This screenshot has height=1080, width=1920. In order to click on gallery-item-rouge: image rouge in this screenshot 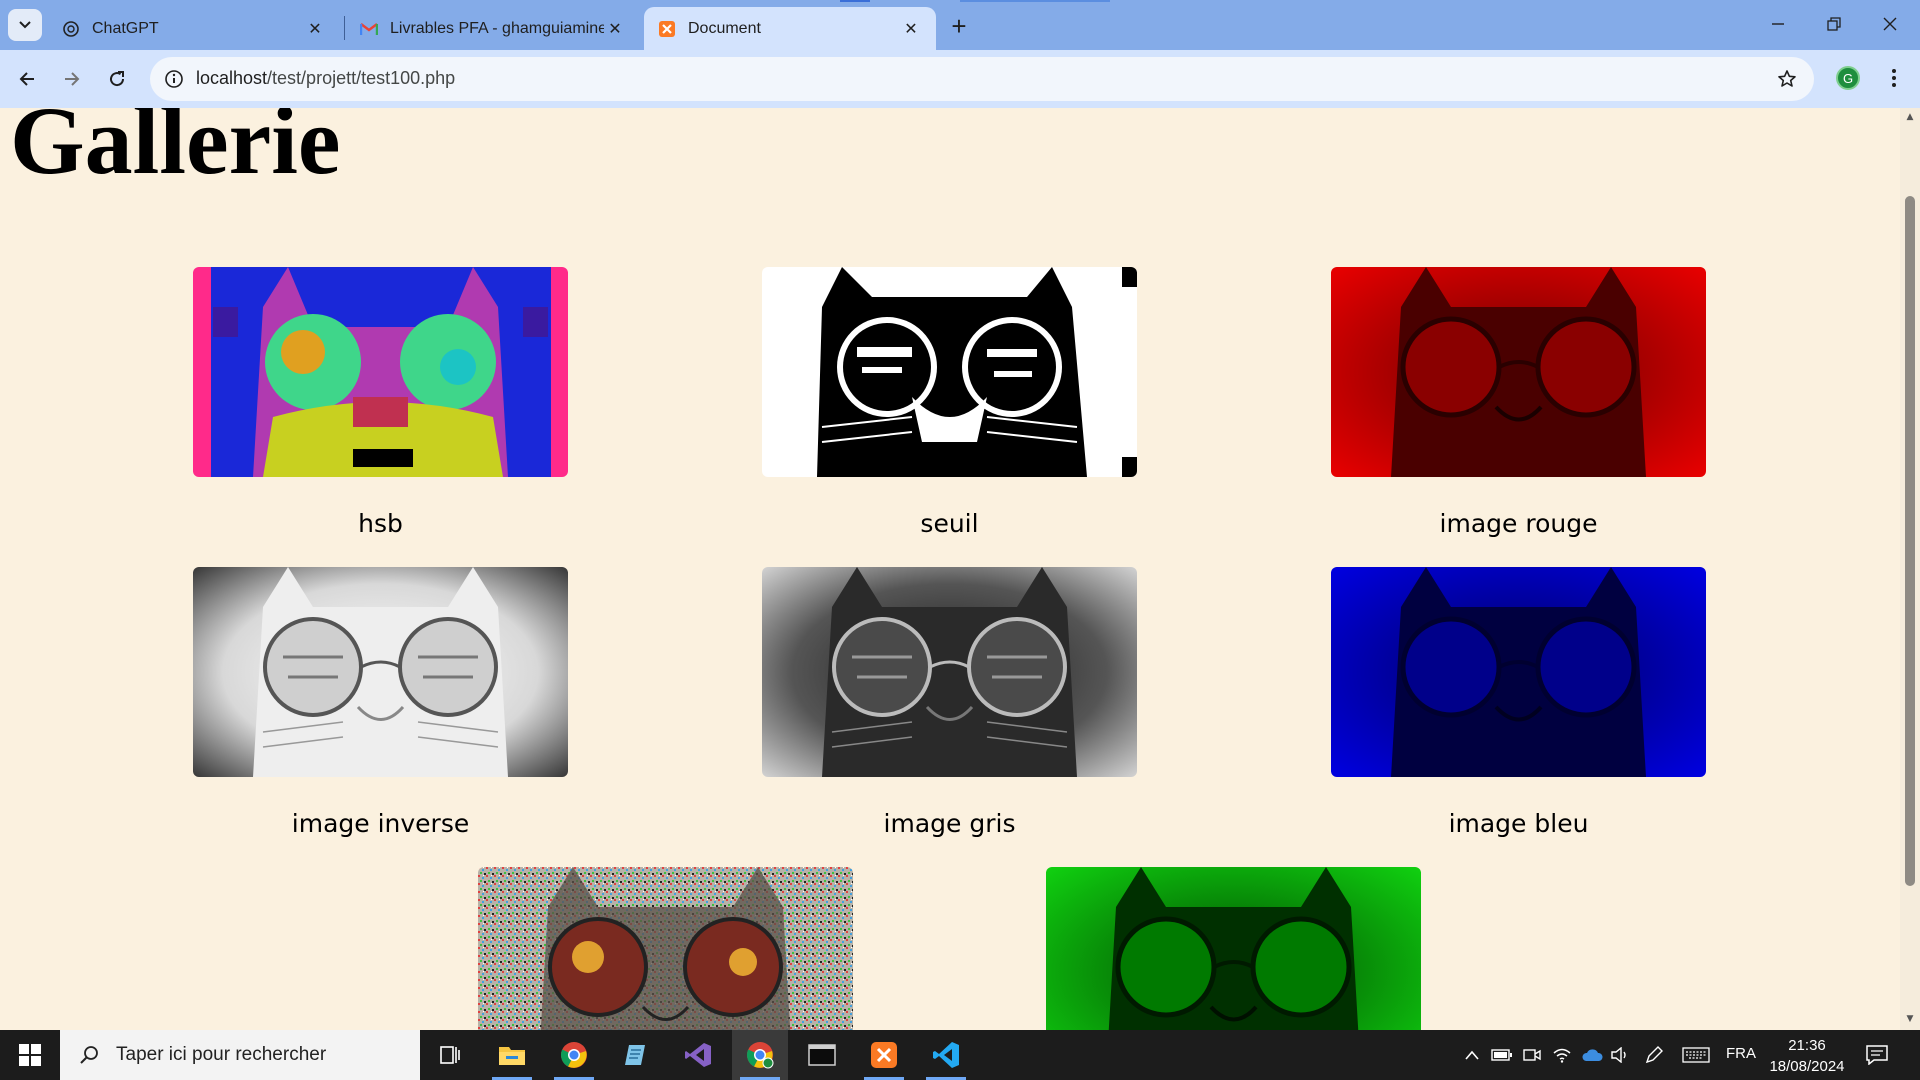, I will do `click(1518, 402)`.